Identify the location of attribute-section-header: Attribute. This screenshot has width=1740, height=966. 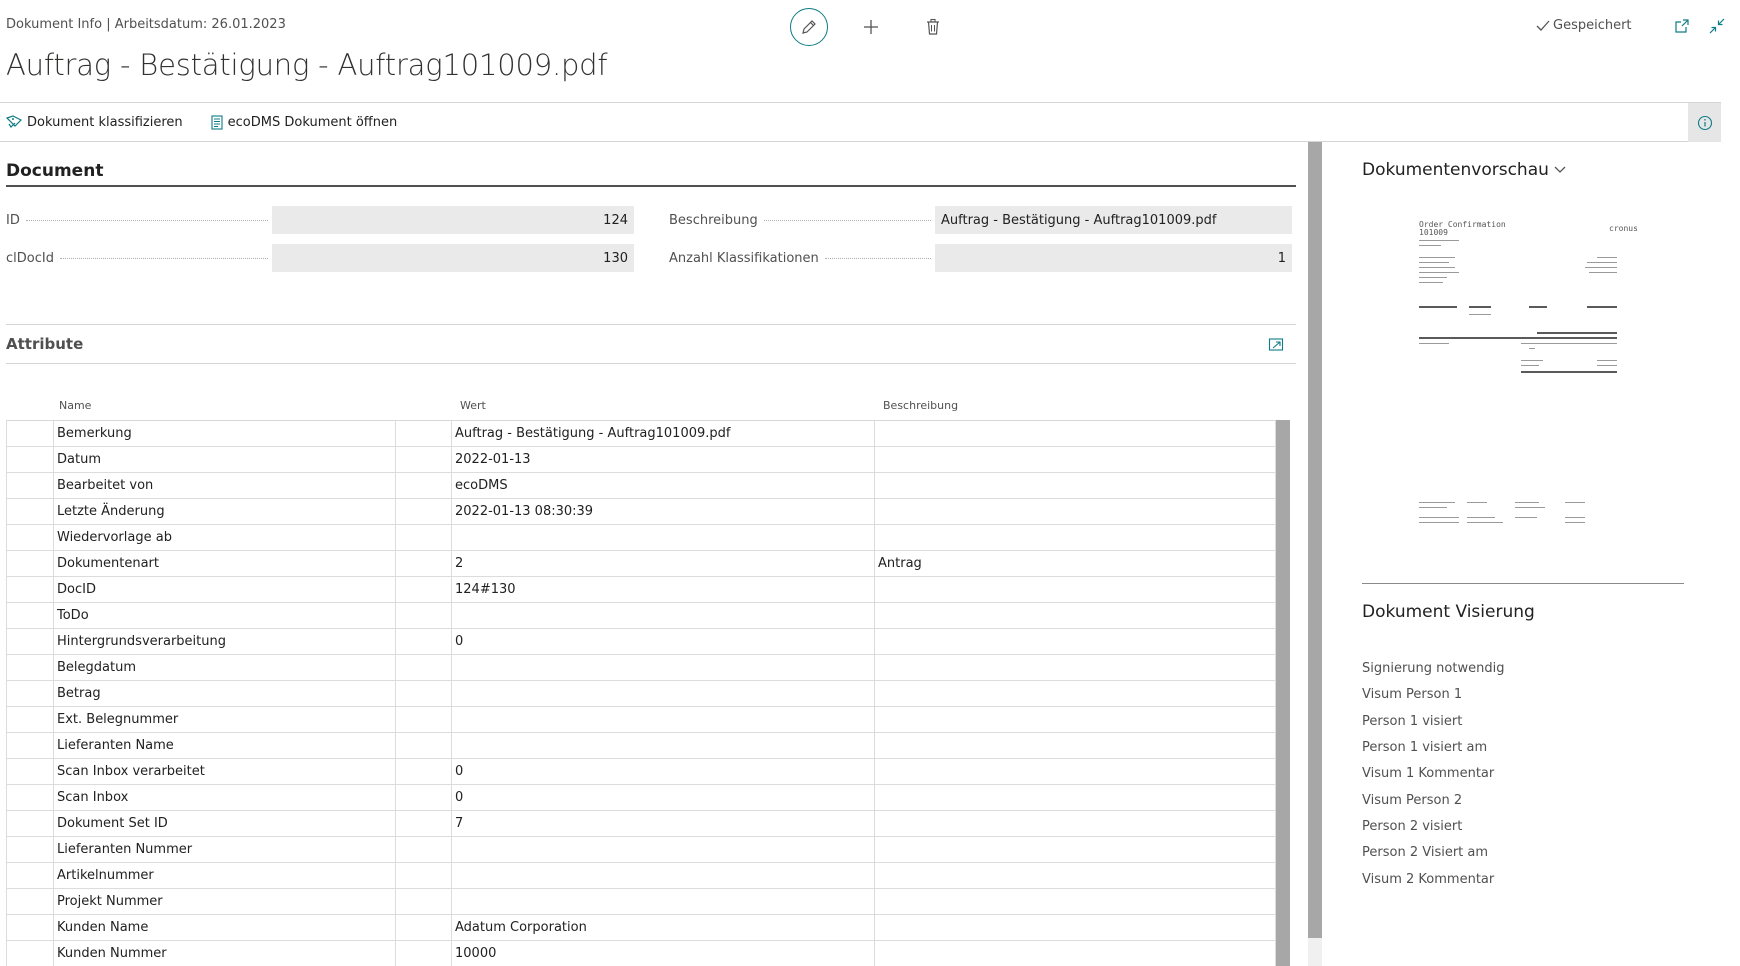
(651, 344).